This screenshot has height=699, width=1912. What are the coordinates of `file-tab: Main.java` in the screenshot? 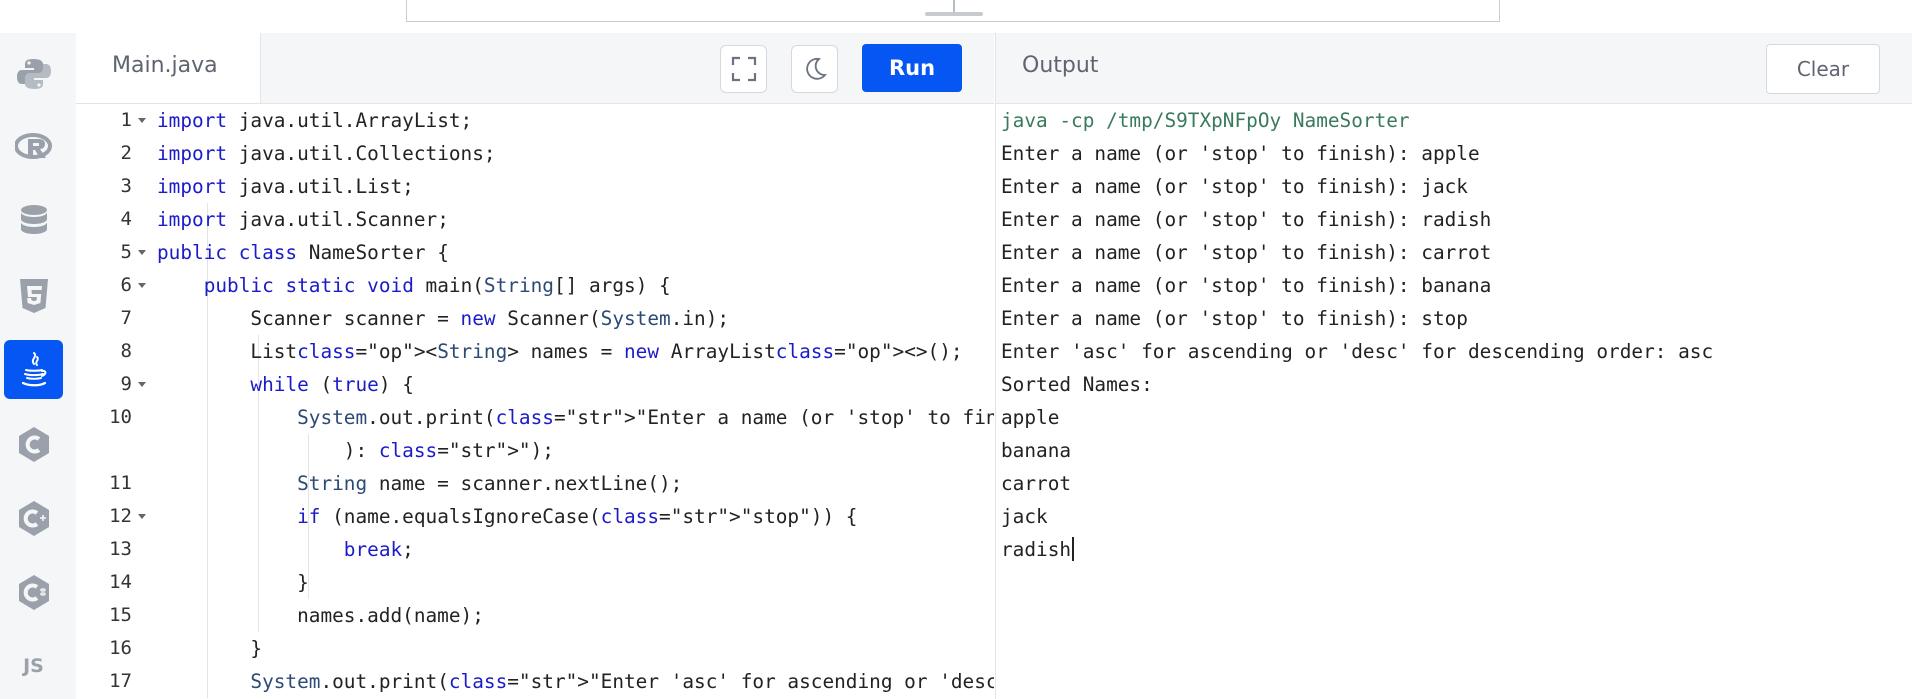 It's located at (168, 68).